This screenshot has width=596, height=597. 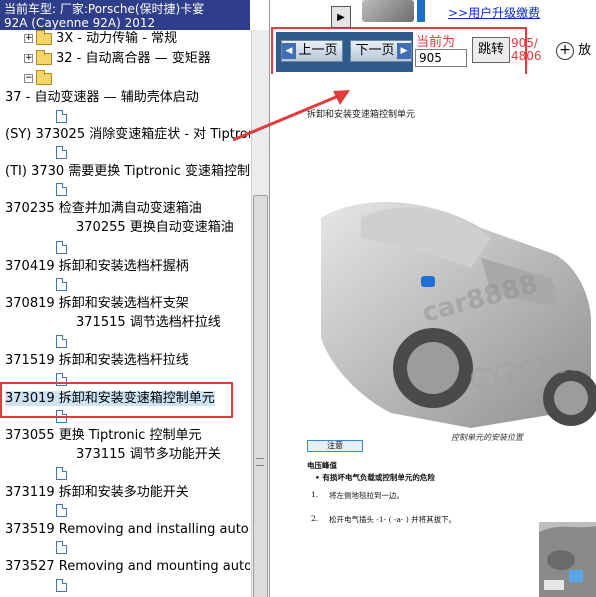 What do you see at coordinates (103, 209) in the screenshot?
I see `tree-item: 370235 检查并加满自动变速箱油` at bounding box center [103, 209].